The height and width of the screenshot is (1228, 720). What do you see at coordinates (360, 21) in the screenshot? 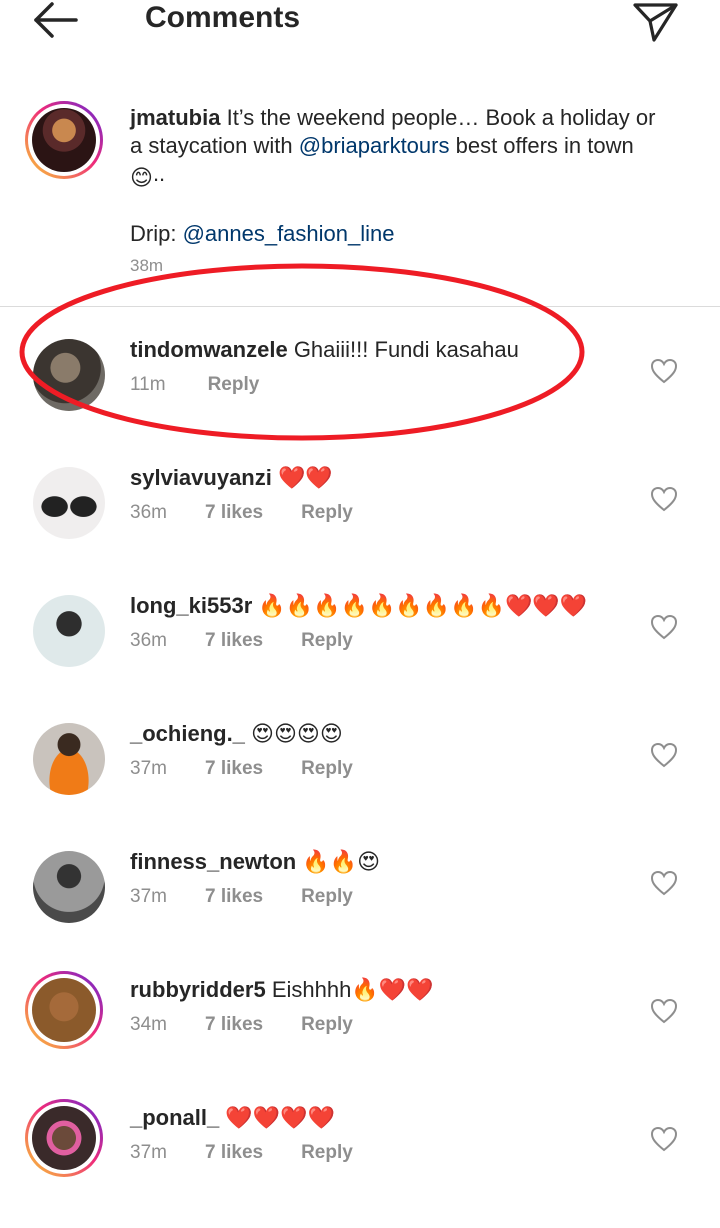
I see `top-bar: Comments` at bounding box center [360, 21].